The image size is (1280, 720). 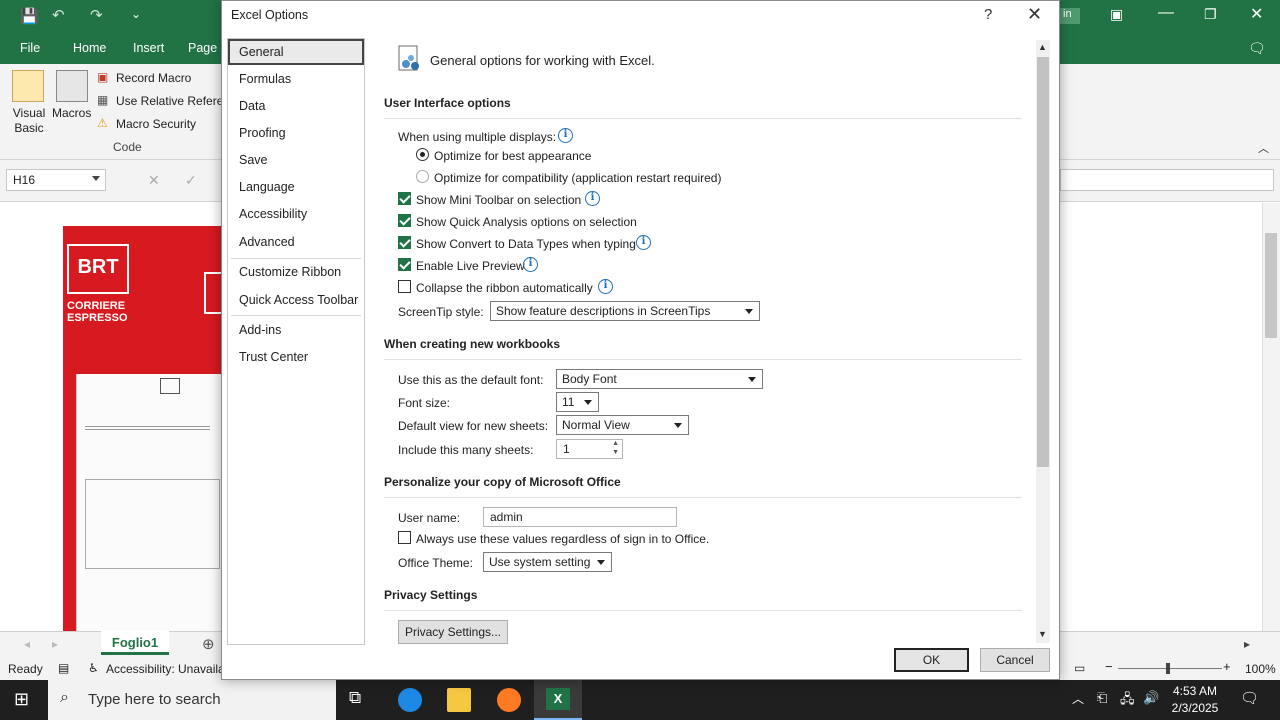 I want to click on redo-icon: ↷, so click(x=96, y=15).